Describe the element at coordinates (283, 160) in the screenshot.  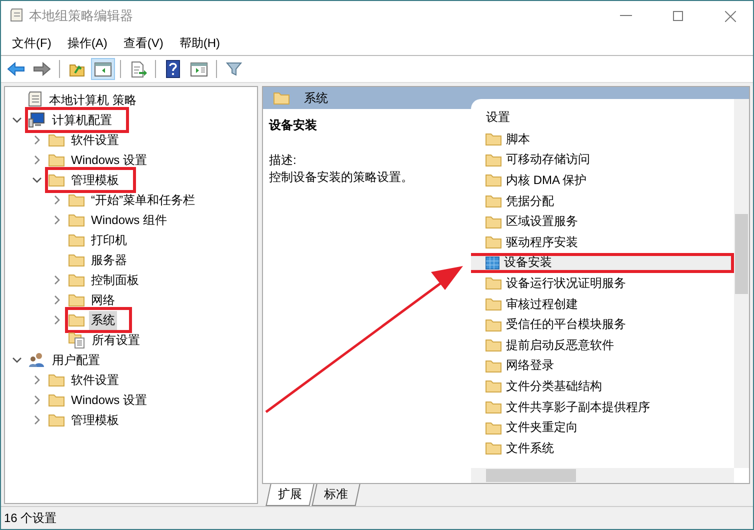
I see `description-label: 描述:` at that location.